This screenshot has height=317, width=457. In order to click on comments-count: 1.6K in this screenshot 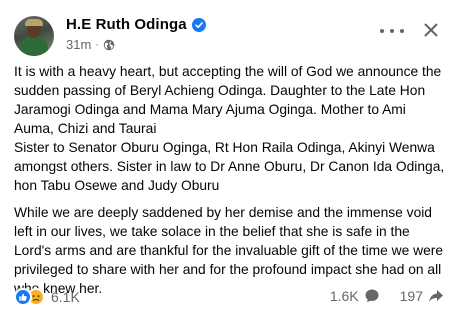, I will do `click(355, 296)`.